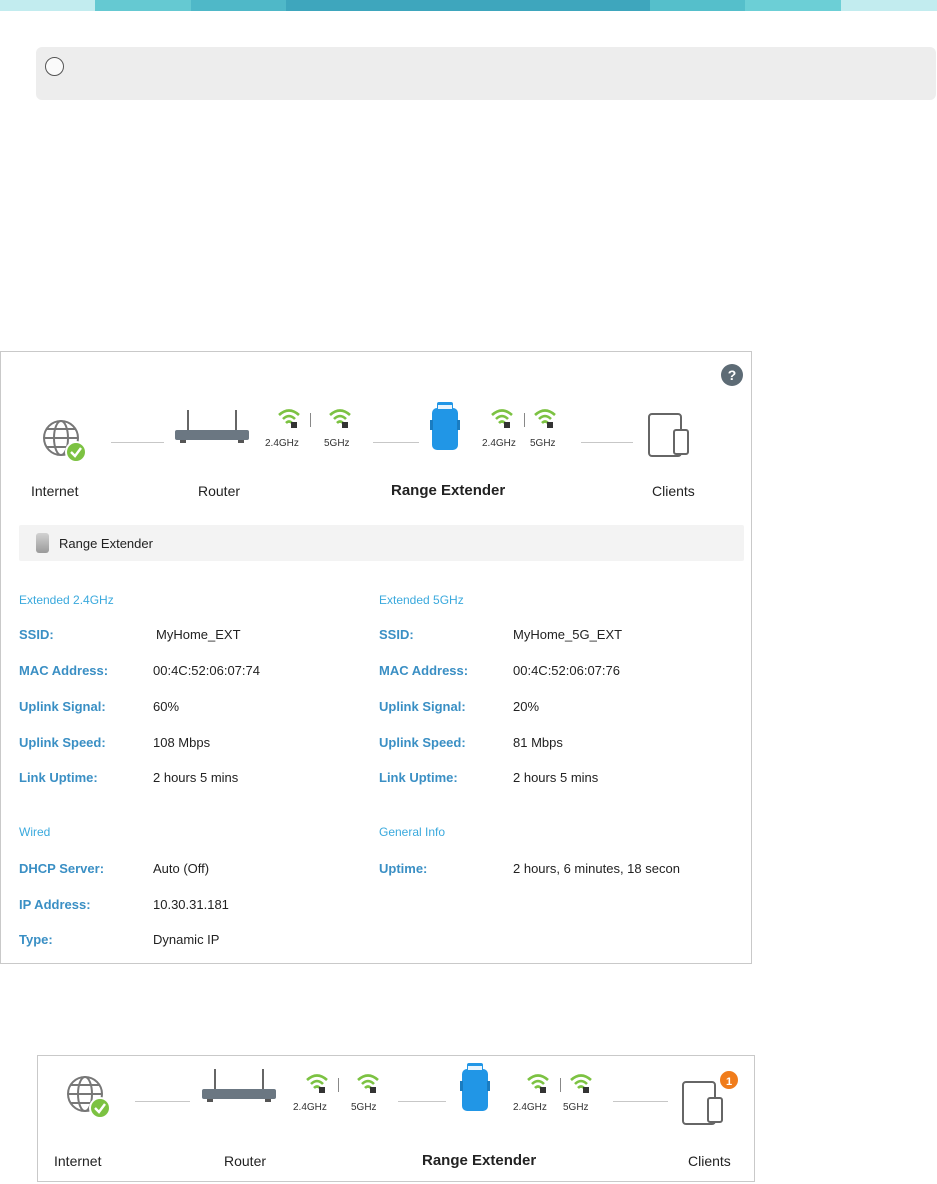 This screenshot has width=937, height=1184. I want to click on ext24-signal-key: Uplink Signal:, so click(62, 706).